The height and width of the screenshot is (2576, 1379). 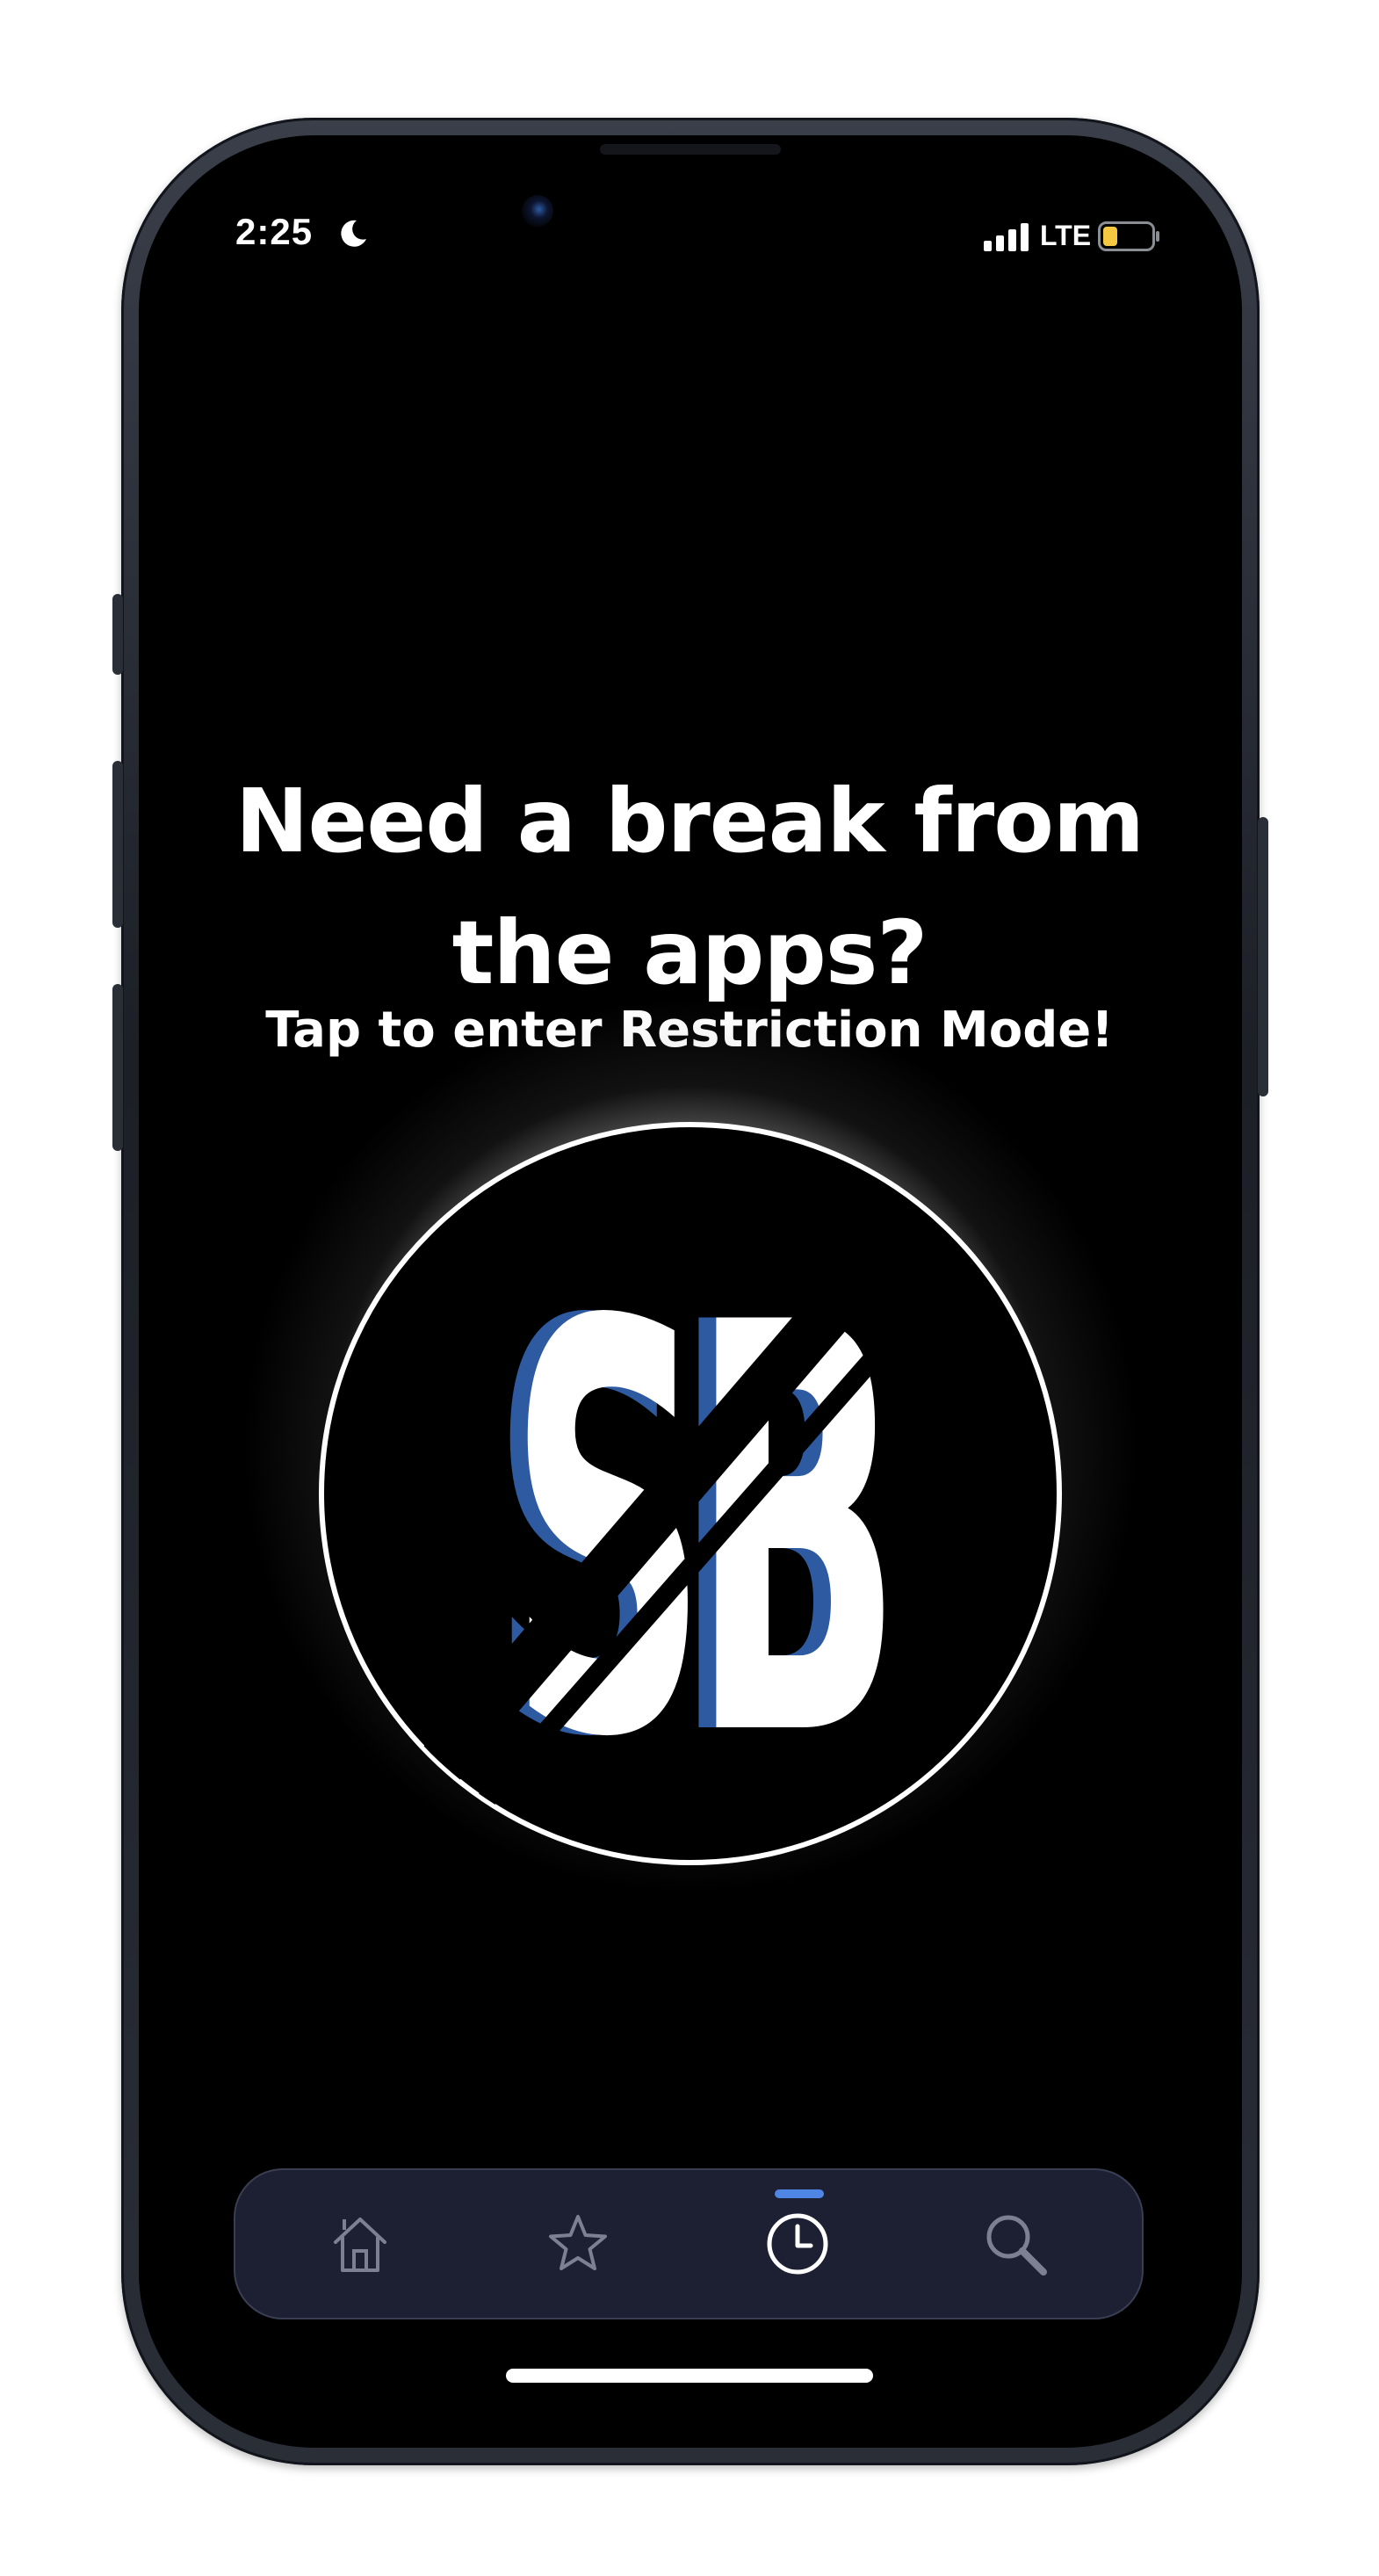 I want to click on tab-bar, so click(x=689, y=2243).